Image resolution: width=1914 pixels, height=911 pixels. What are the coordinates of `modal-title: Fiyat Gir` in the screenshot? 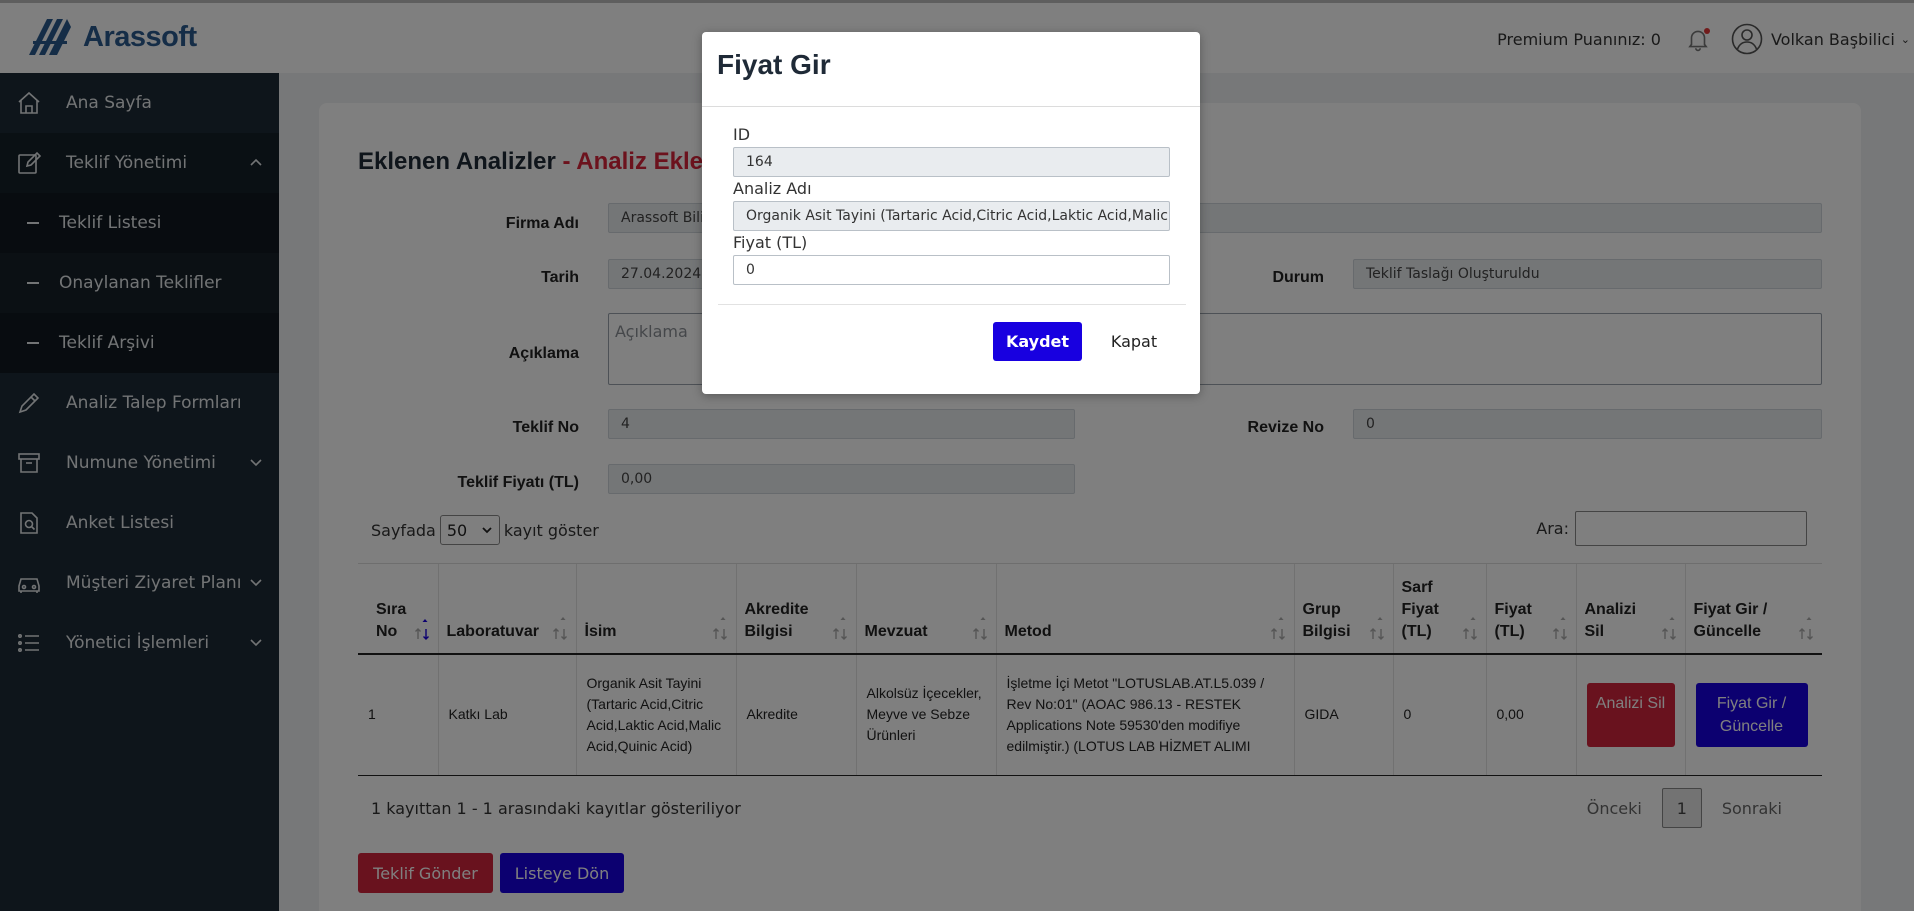 It's located at (774, 64).